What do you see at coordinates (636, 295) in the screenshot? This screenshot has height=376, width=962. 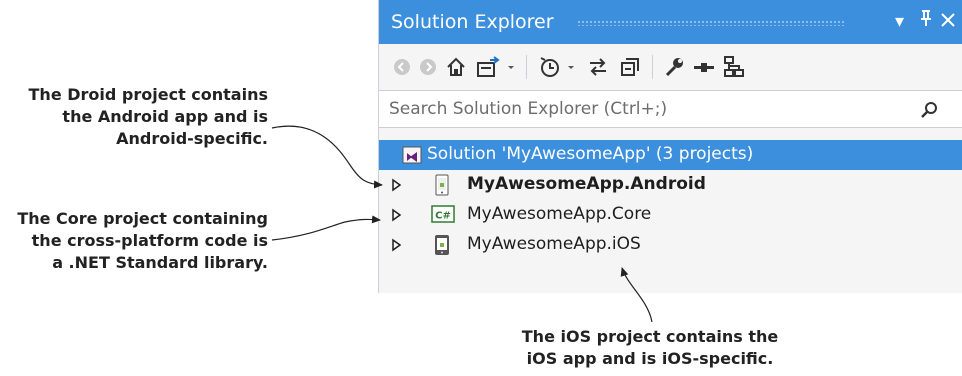 I see `ios-leader-line` at bounding box center [636, 295].